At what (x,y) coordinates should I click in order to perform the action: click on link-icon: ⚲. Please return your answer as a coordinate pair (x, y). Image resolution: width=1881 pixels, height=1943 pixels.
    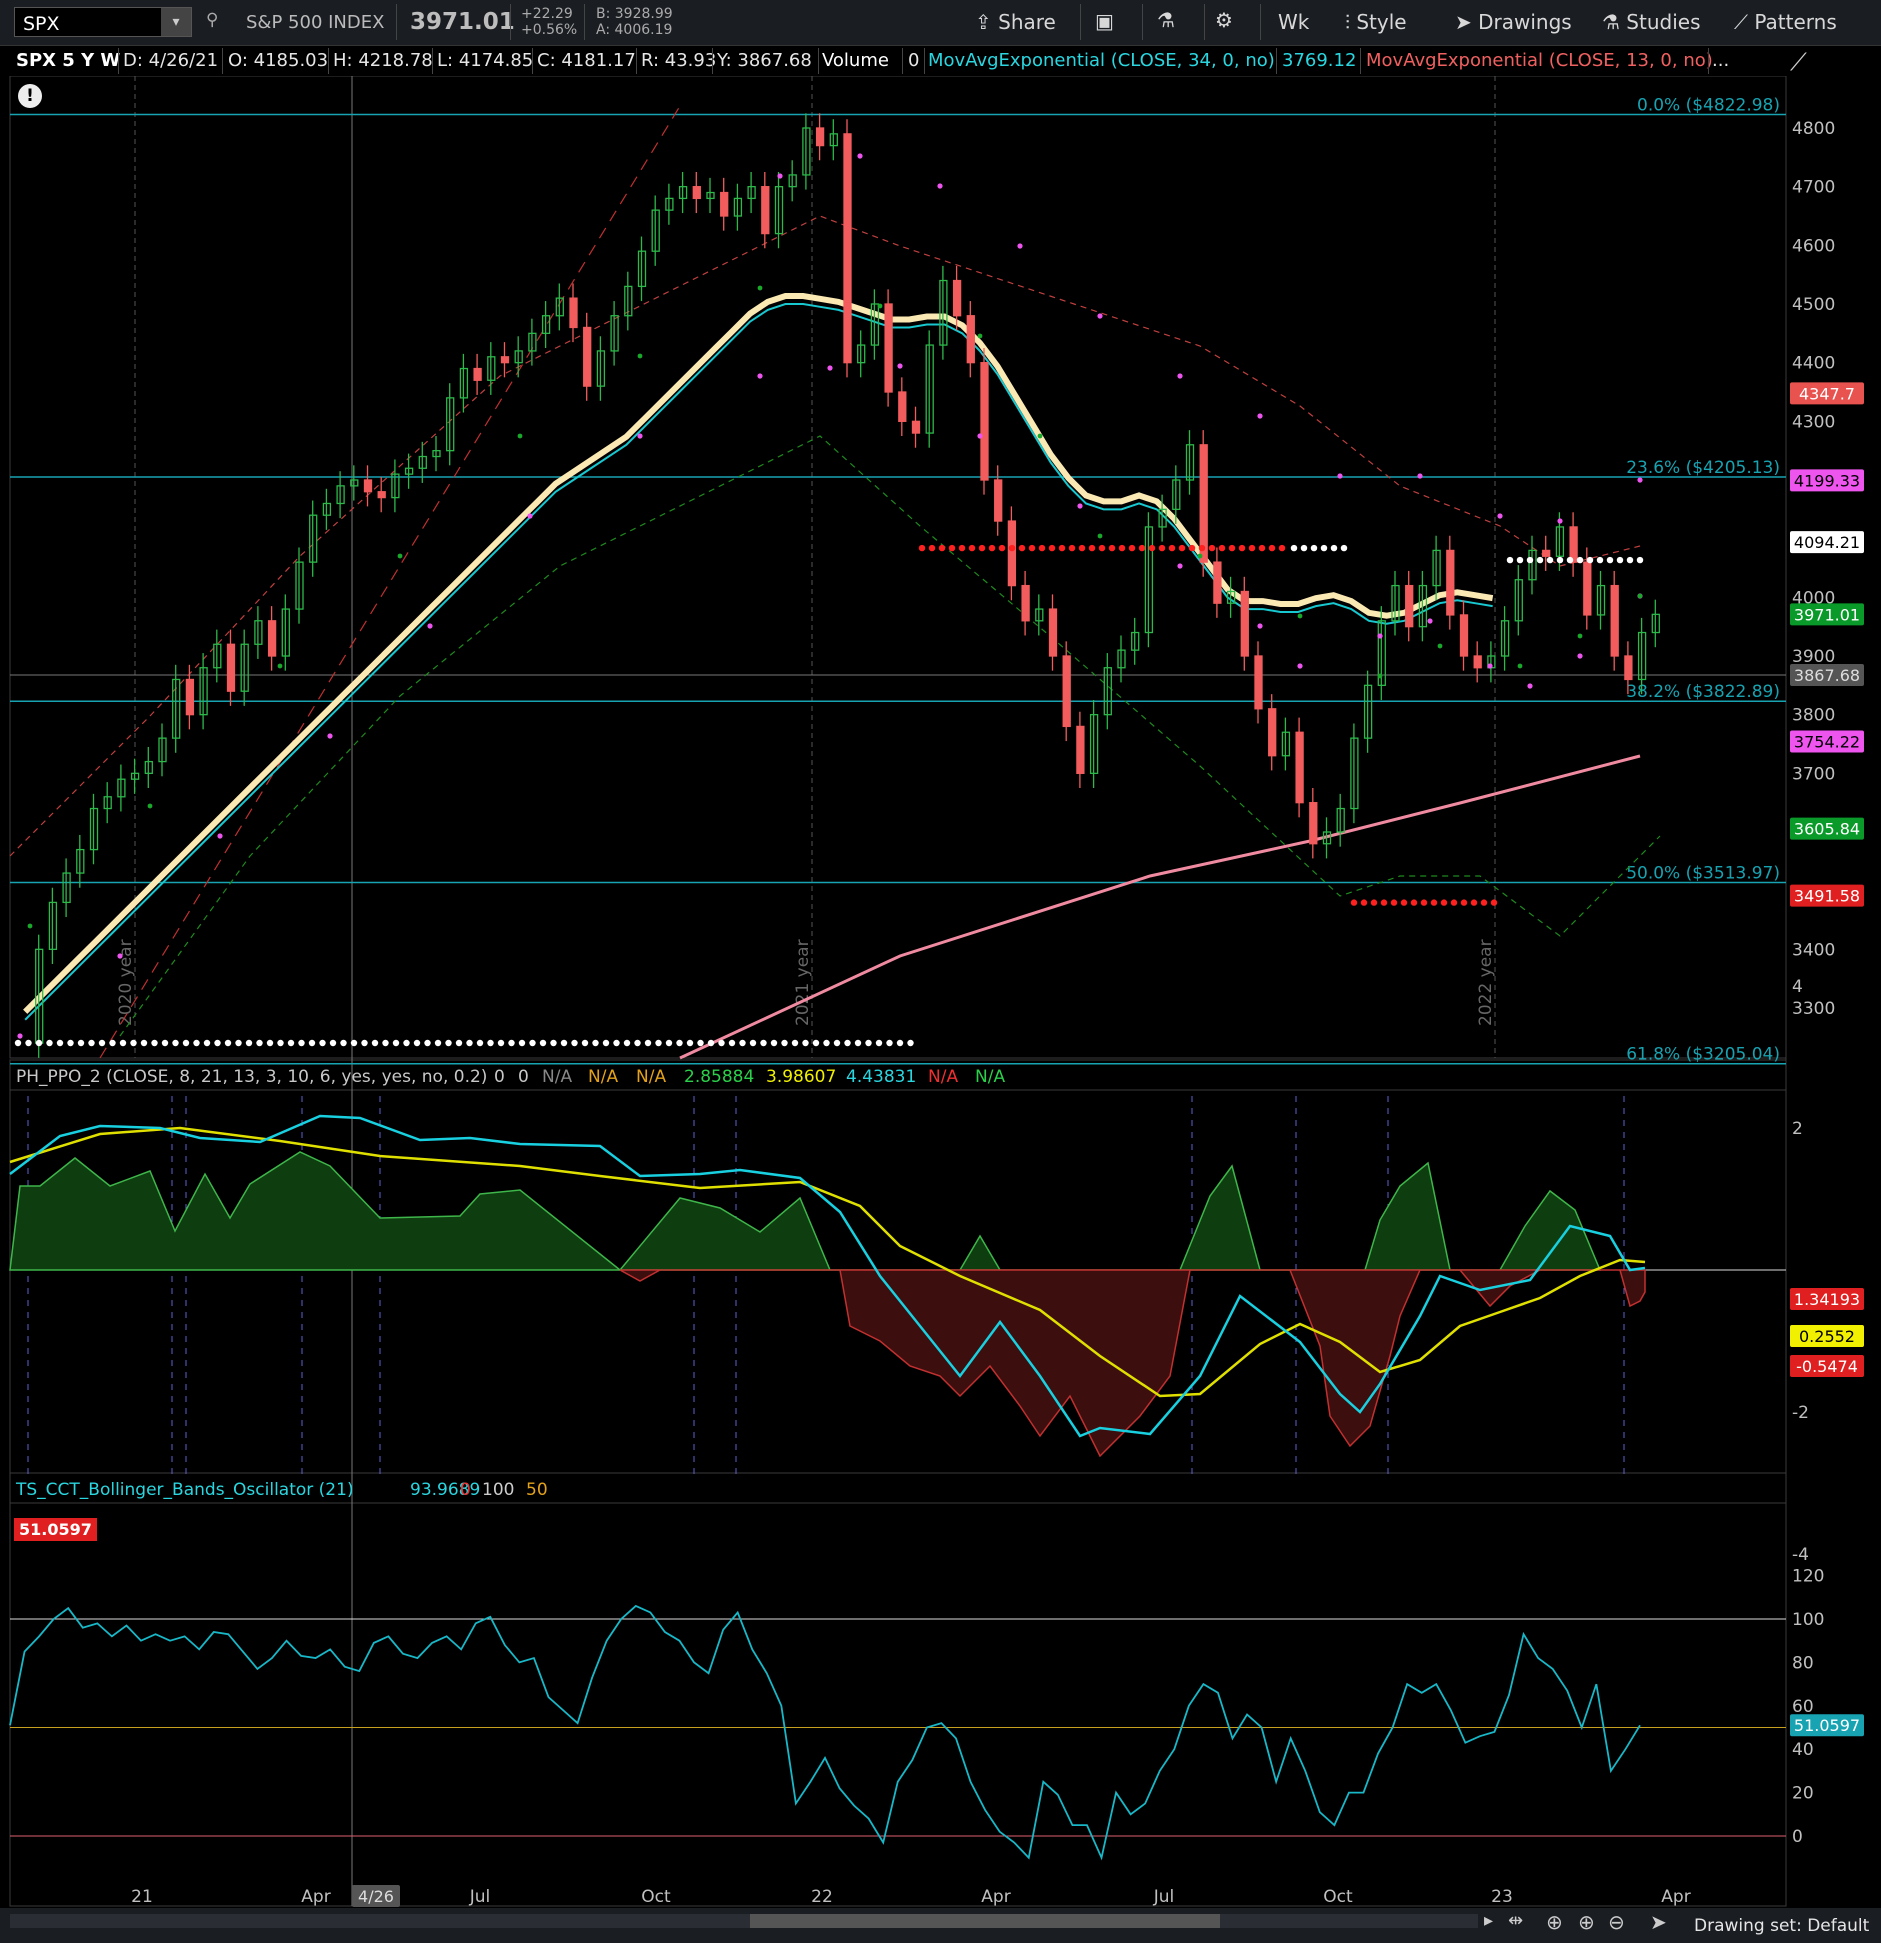
    Looking at the image, I should click on (212, 20).